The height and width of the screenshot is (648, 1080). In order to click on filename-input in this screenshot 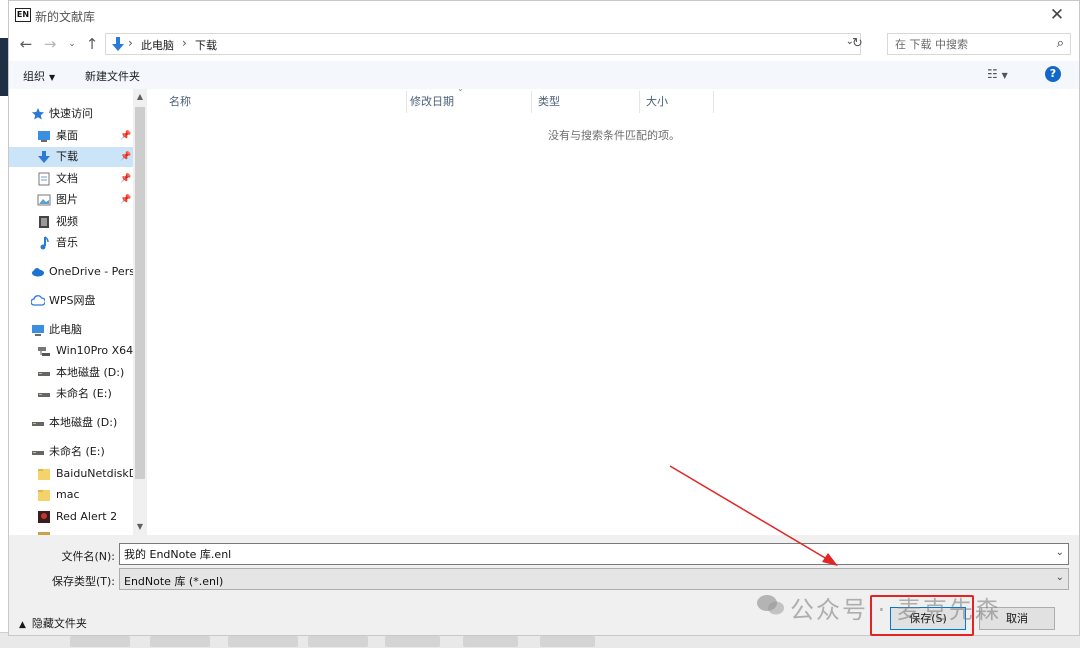, I will do `click(584, 554)`.